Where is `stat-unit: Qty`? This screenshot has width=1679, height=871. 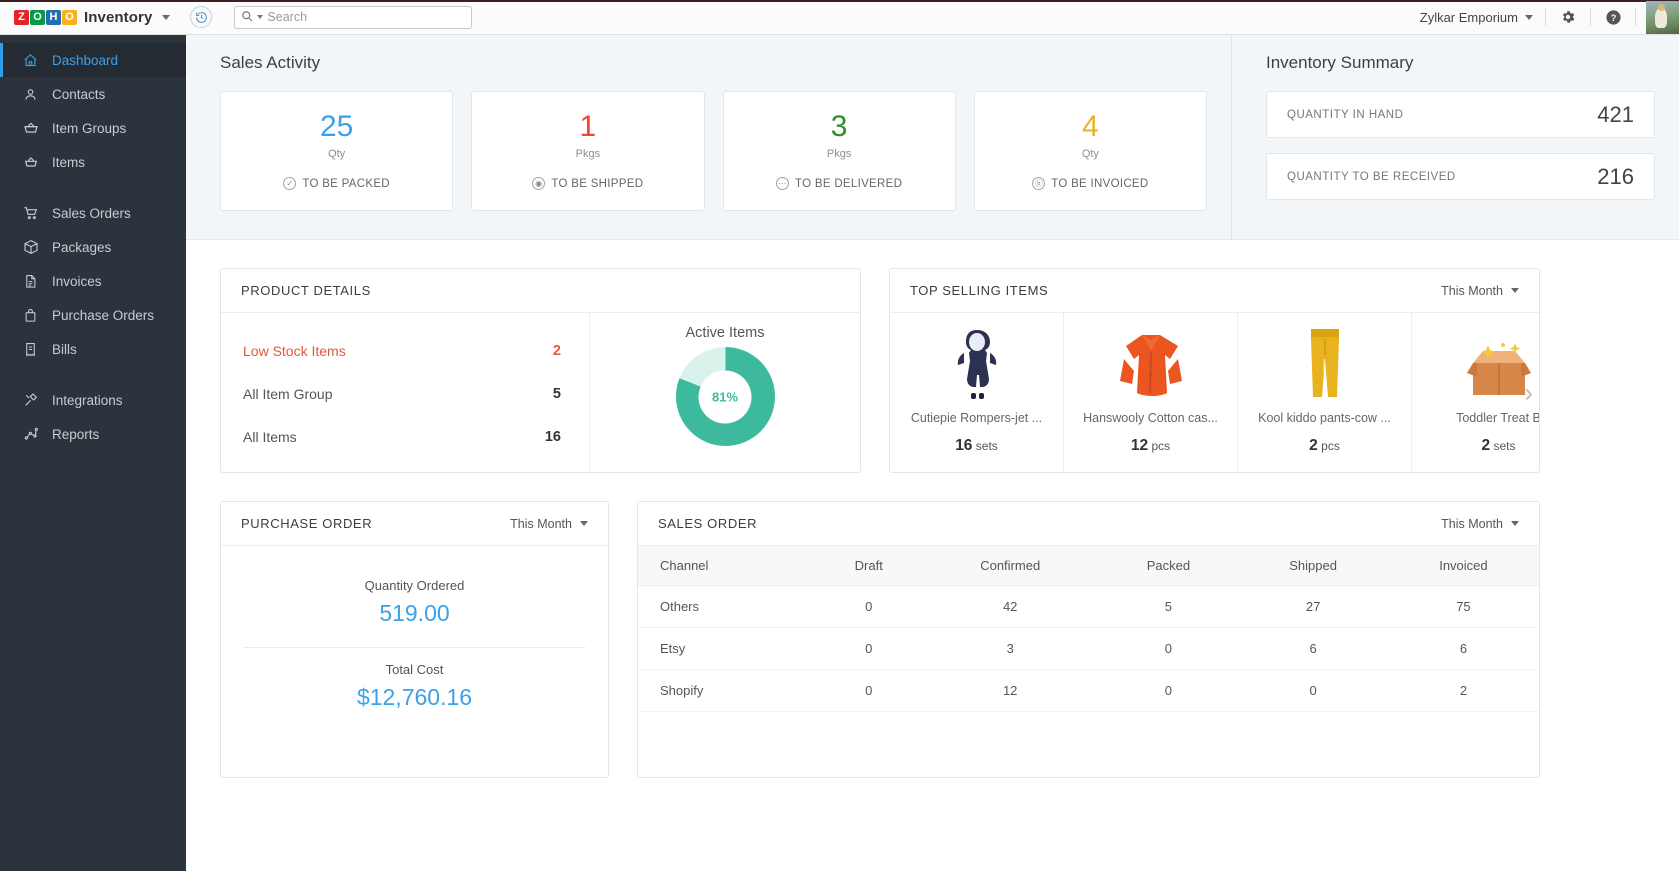 stat-unit: Qty is located at coordinates (1090, 154).